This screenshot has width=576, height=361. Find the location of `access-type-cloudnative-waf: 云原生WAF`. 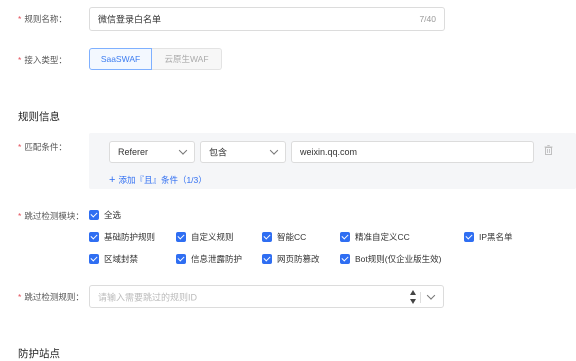

access-type-cloudnative-waf: 云原生WAF is located at coordinates (187, 59).